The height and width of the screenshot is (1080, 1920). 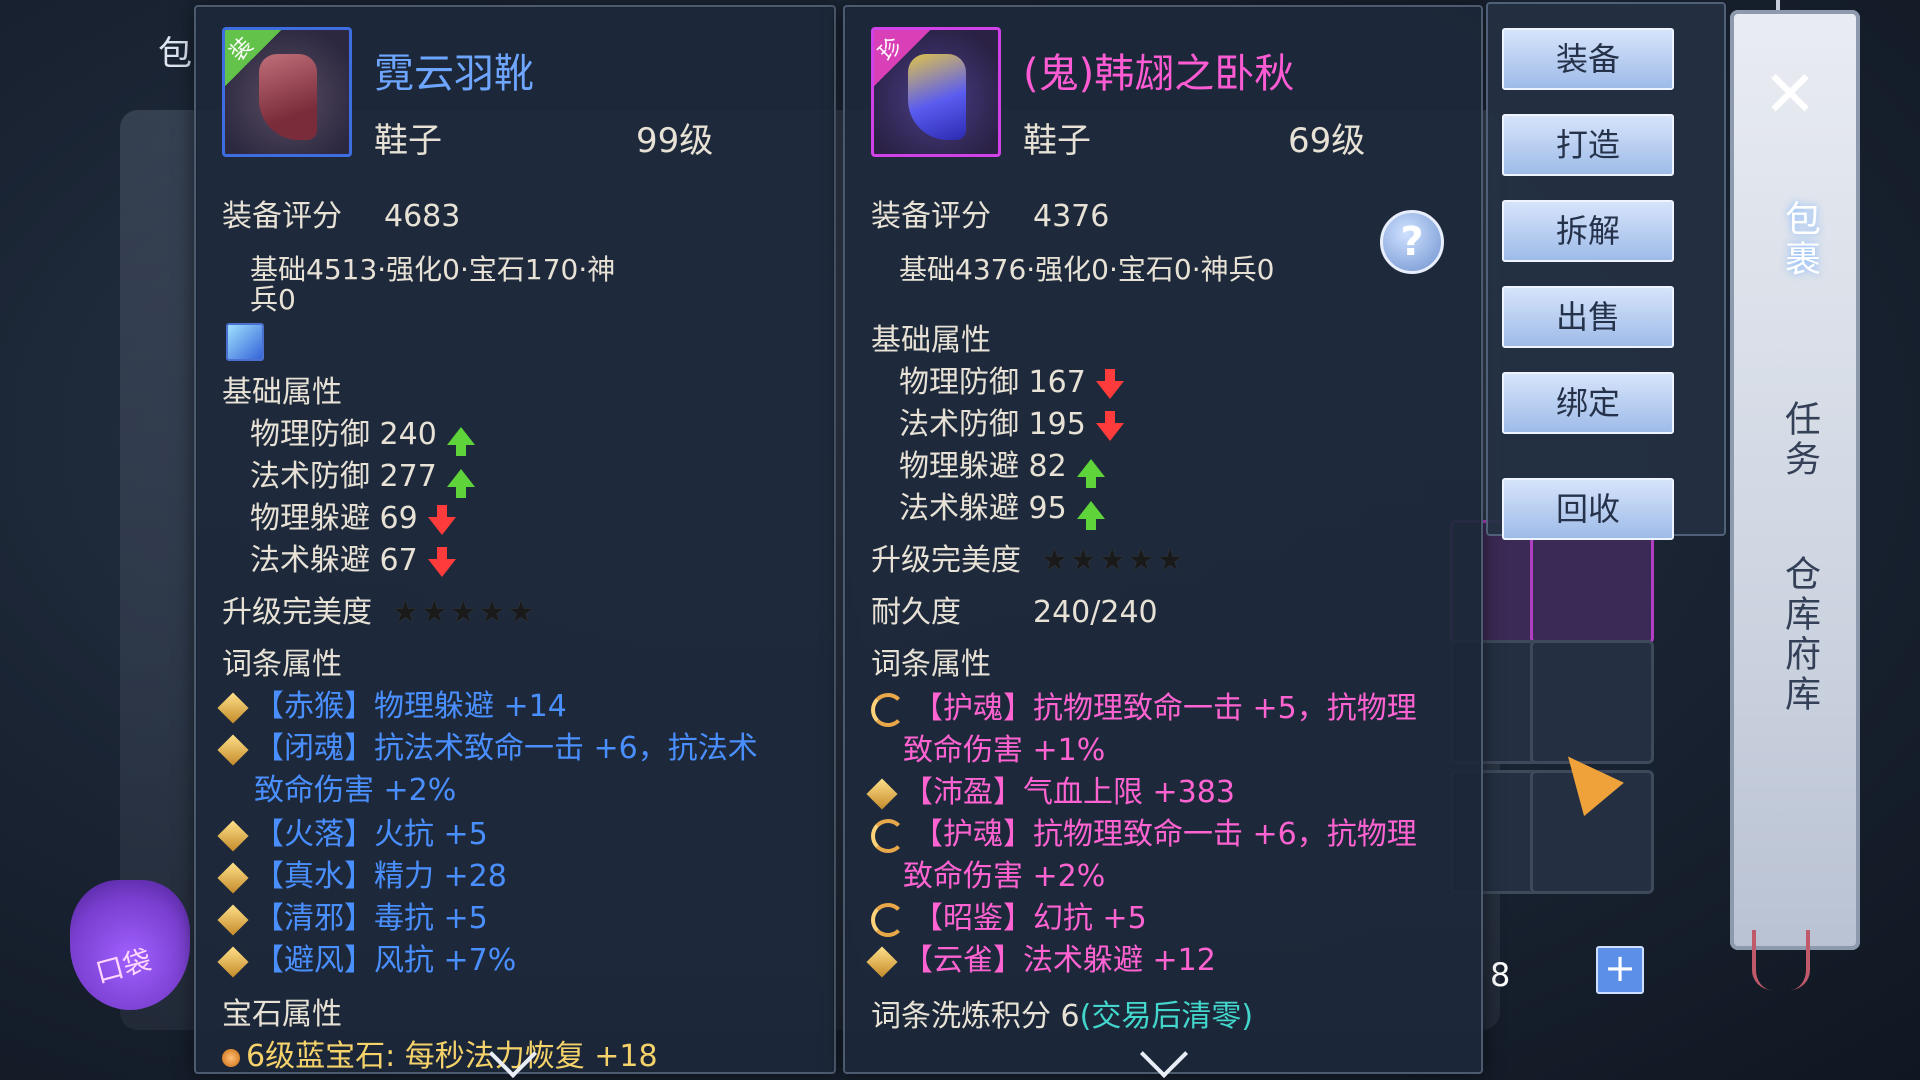 I want to click on affix-row: 【护魂】抗物理致命一击 +5，抗物理, so click(x=1144, y=709).